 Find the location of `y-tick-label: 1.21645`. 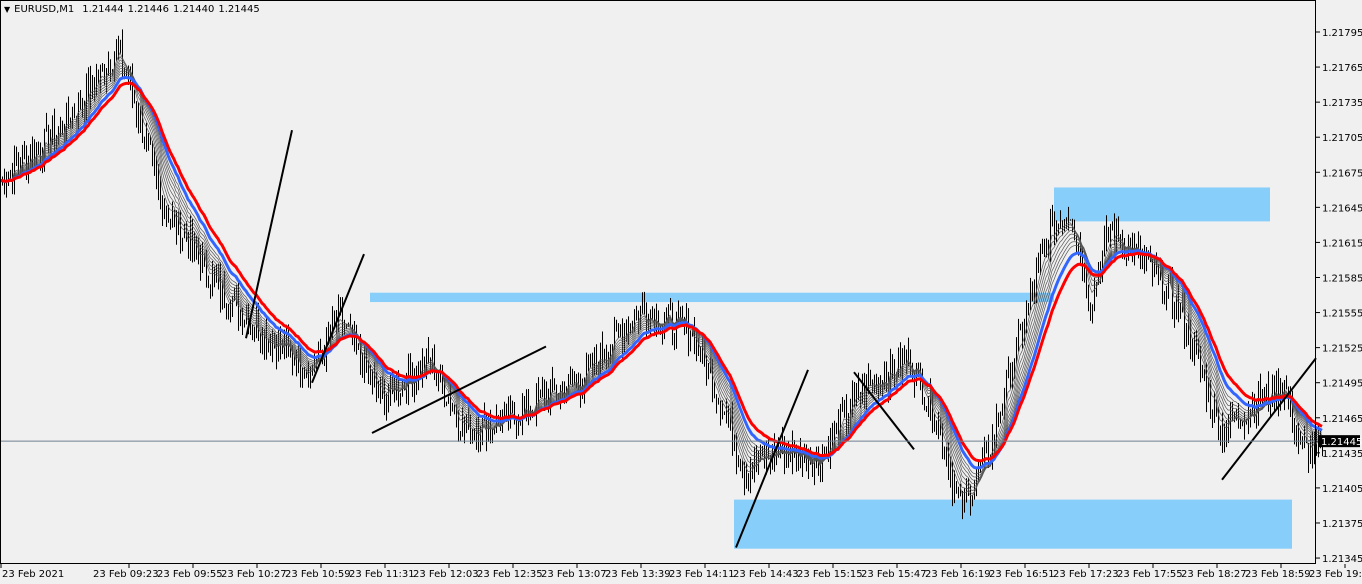

y-tick-label: 1.21645 is located at coordinates (1342, 208).